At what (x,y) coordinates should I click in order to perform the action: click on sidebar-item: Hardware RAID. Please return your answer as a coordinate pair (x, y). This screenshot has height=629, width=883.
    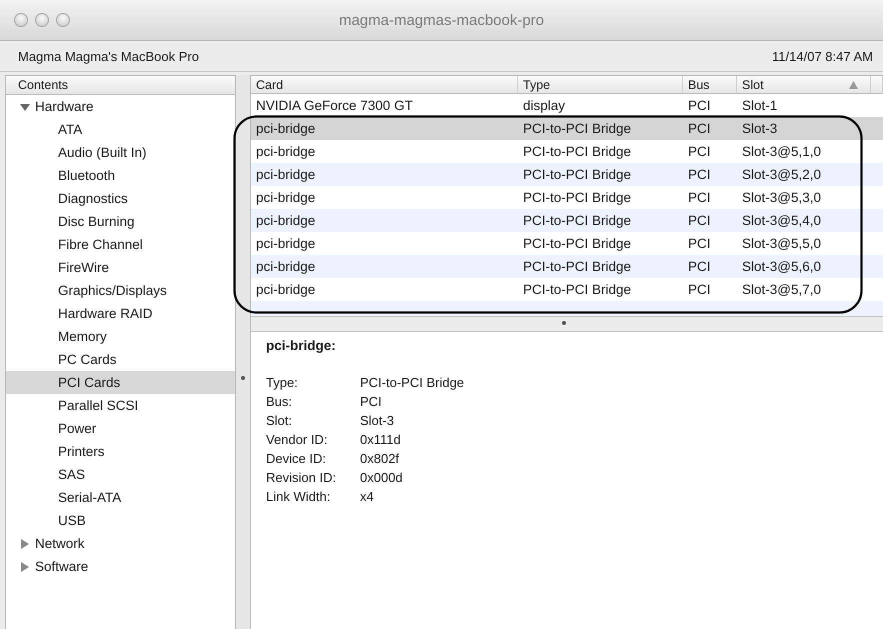
    Looking at the image, I should click on (120, 313).